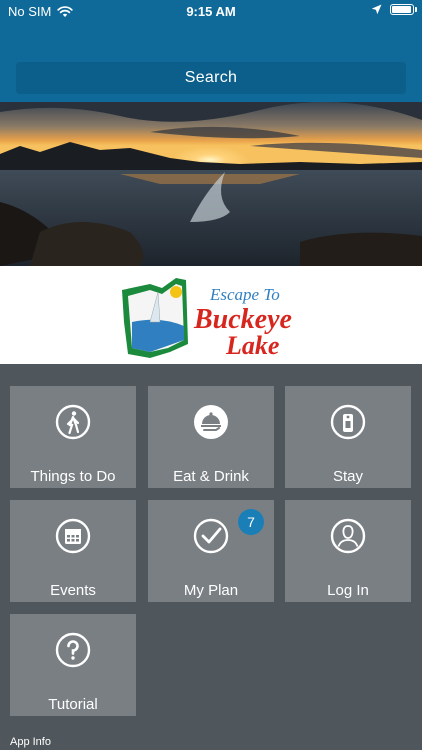 The height and width of the screenshot is (750, 422). Describe the element at coordinates (73, 704) in the screenshot. I see `tile-label-tutorial: Tutorial` at that location.